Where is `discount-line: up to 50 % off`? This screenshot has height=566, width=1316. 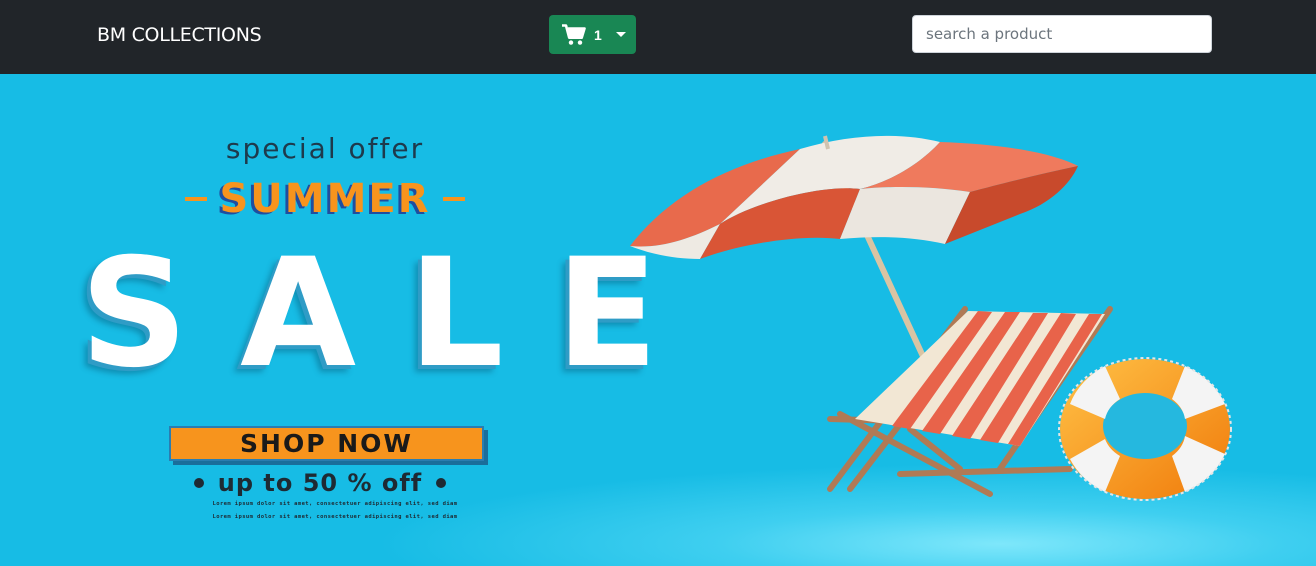 discount-line: up to 50 % off is located at coordinates (320, 483).